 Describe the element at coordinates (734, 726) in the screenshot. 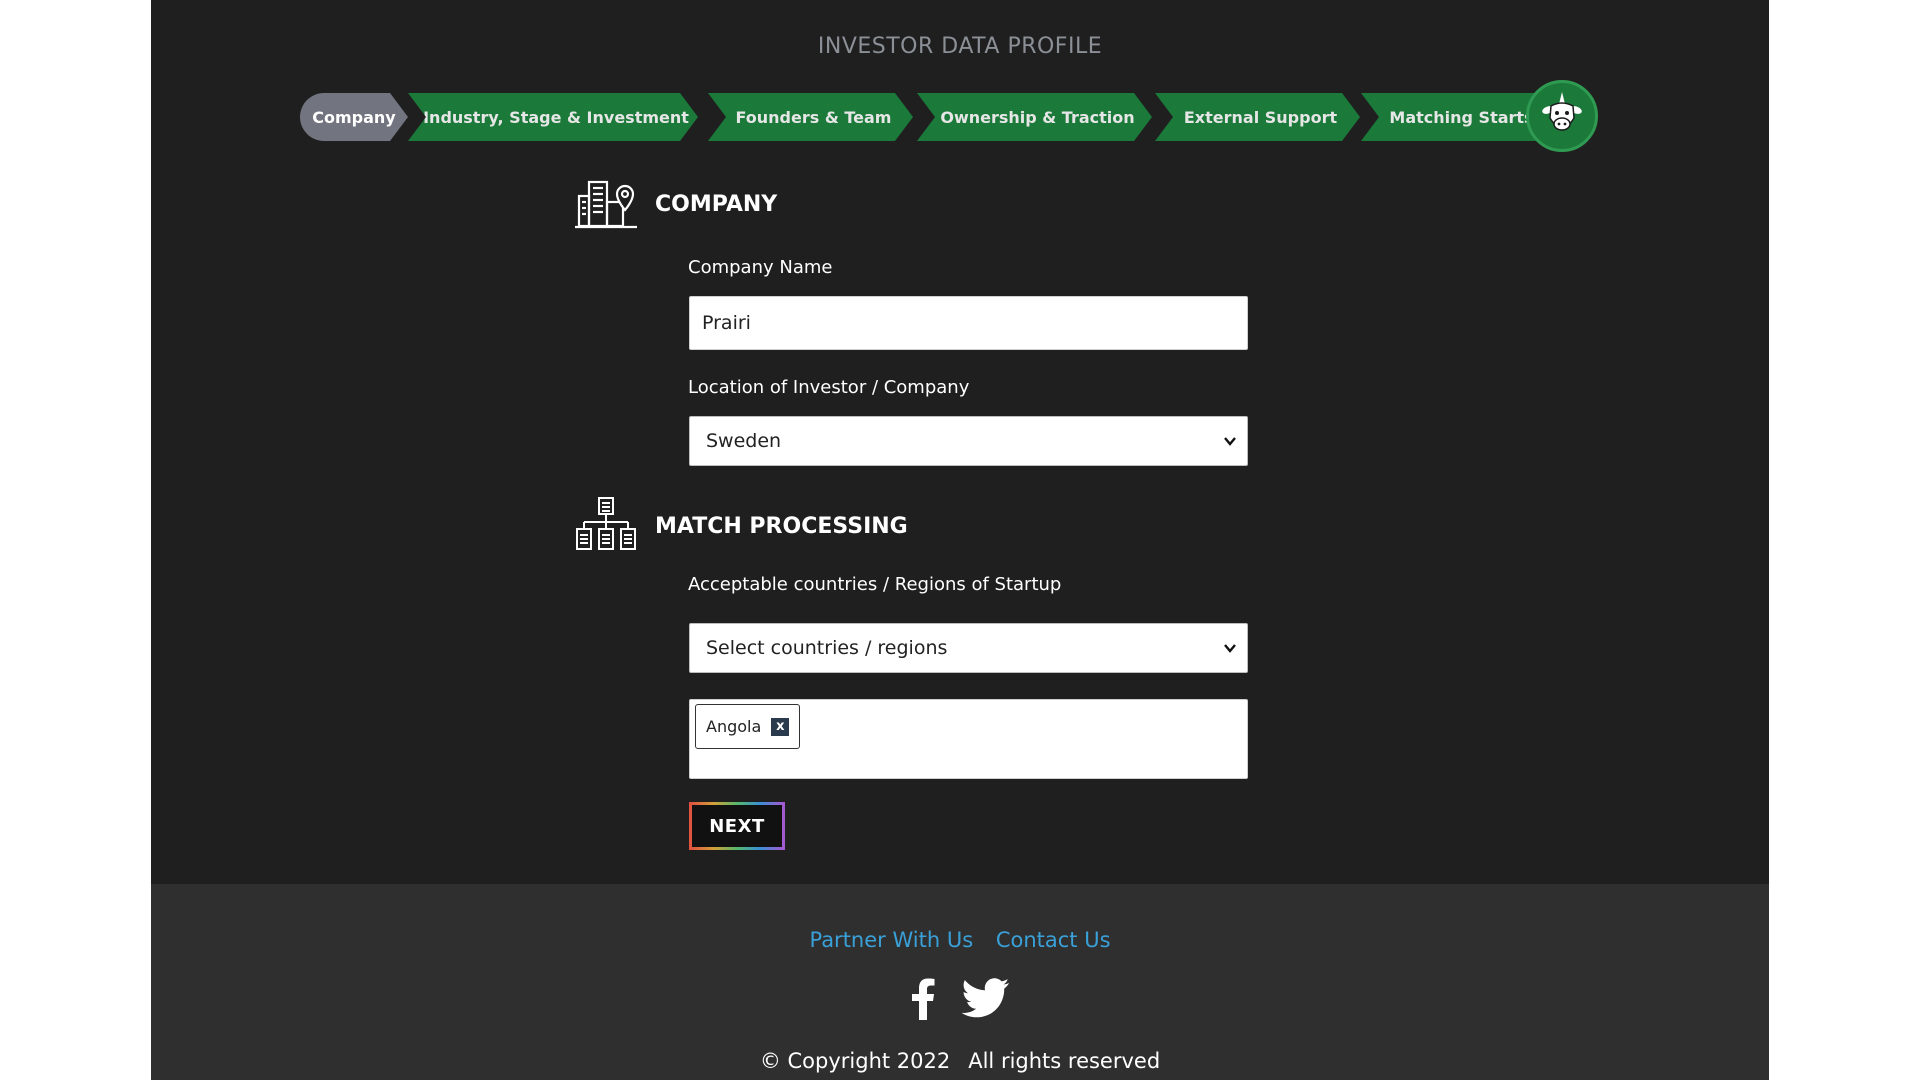

I see `region-tag-label: Angola` at that location.